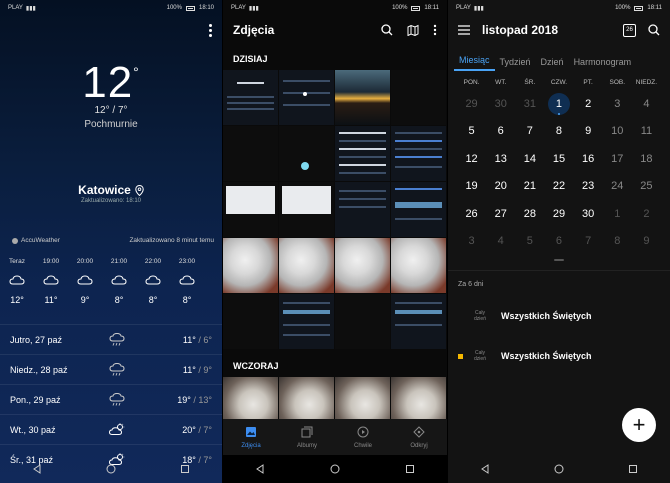  Describe the element at coordinates (515, 64) in the screenshot. I see `tab-view: Tydzień` at that location.